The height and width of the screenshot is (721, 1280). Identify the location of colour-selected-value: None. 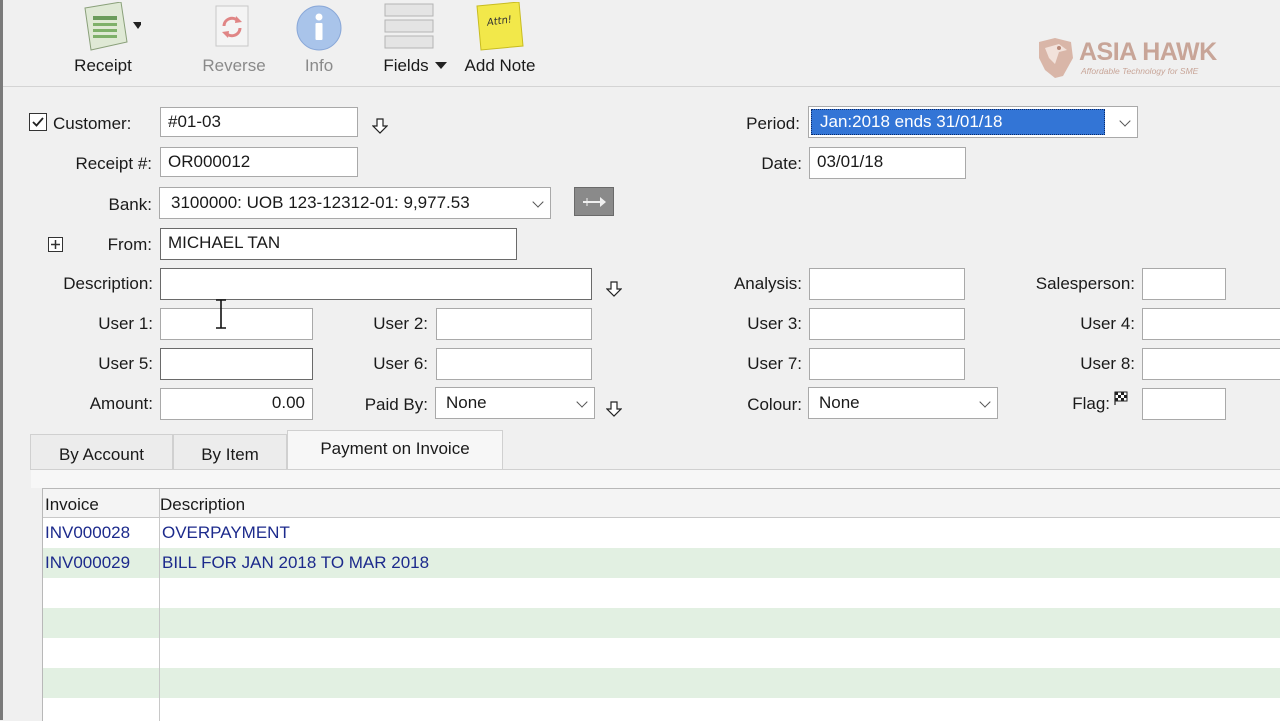
(839, 402).